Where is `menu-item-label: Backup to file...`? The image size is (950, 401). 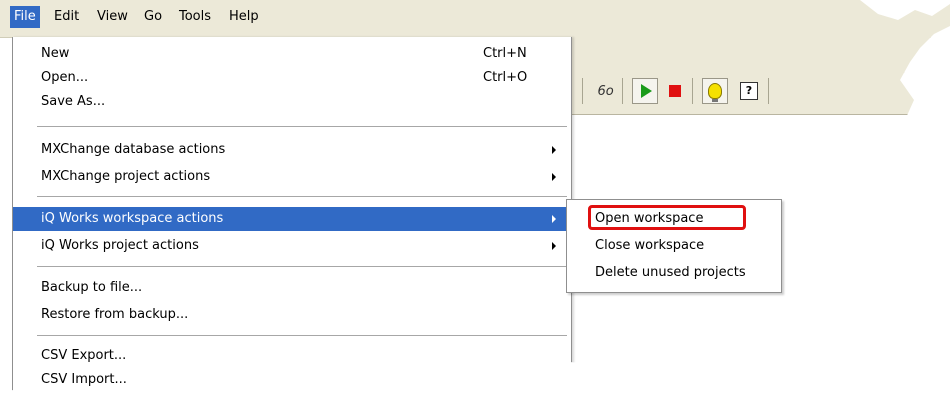 menu-item-label: Backup to file... is located at coordinates (92, 287).